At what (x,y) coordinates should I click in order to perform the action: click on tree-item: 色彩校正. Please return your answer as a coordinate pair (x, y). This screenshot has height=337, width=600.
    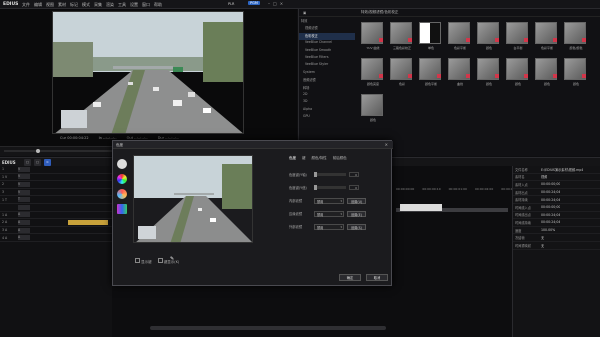
    Looking at the image, I should click on (327, 36).